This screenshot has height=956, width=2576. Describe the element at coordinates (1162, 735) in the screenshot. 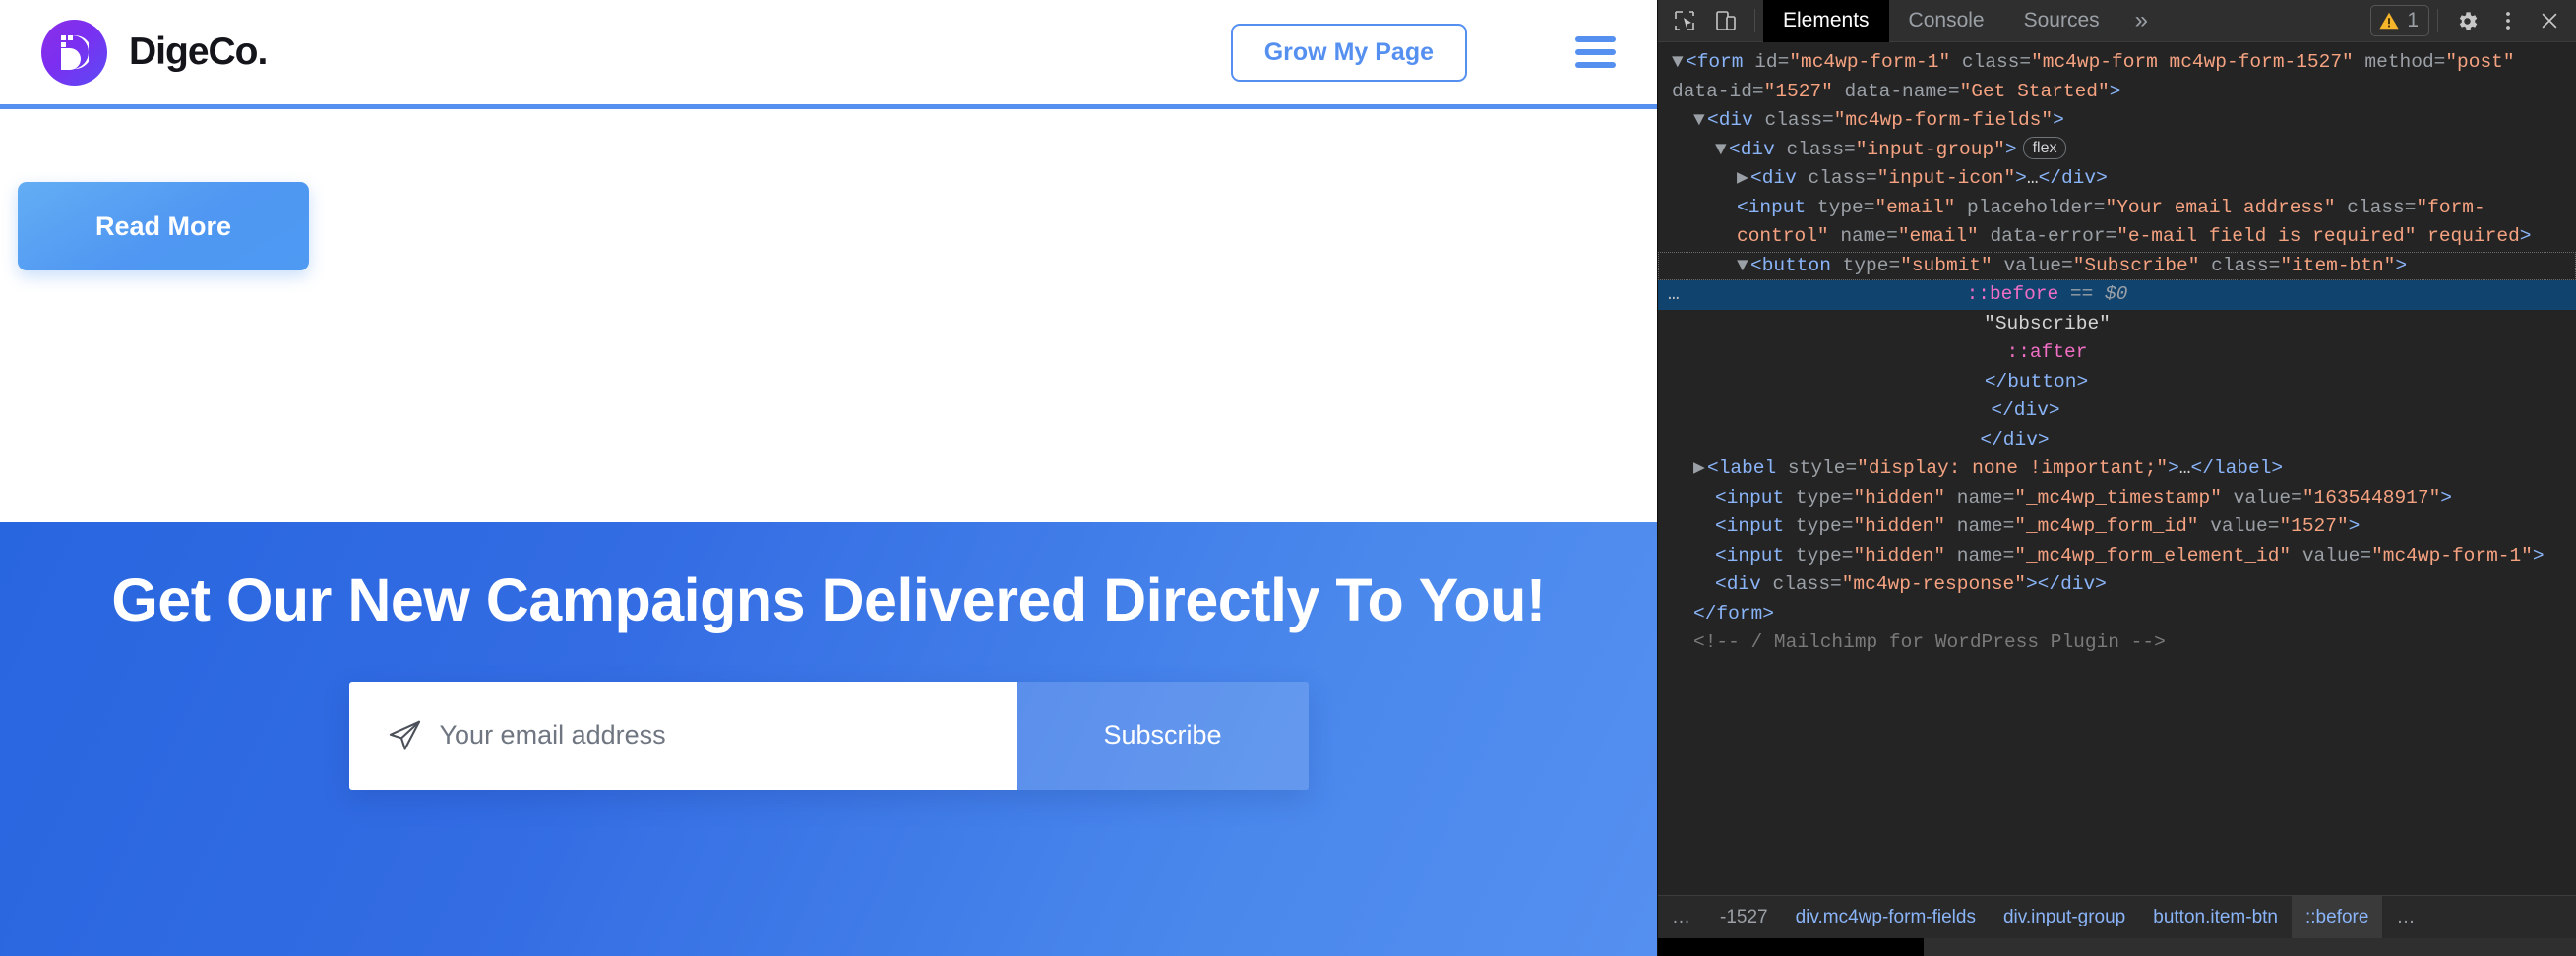

I see `subscribe-button: Subscribe` at that location.